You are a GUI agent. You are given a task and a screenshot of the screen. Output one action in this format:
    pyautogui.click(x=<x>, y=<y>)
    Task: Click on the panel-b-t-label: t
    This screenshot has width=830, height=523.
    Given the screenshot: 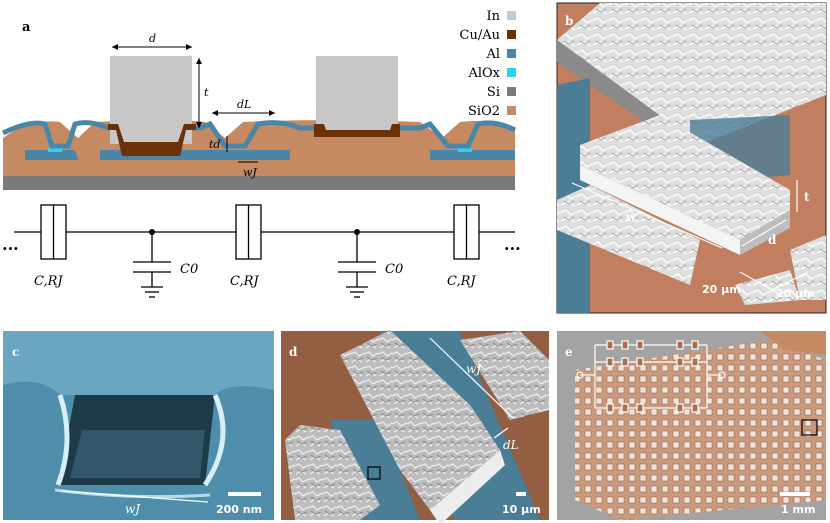 What is the action you would take?
    pyautogui.click(x=807, y=197)
    